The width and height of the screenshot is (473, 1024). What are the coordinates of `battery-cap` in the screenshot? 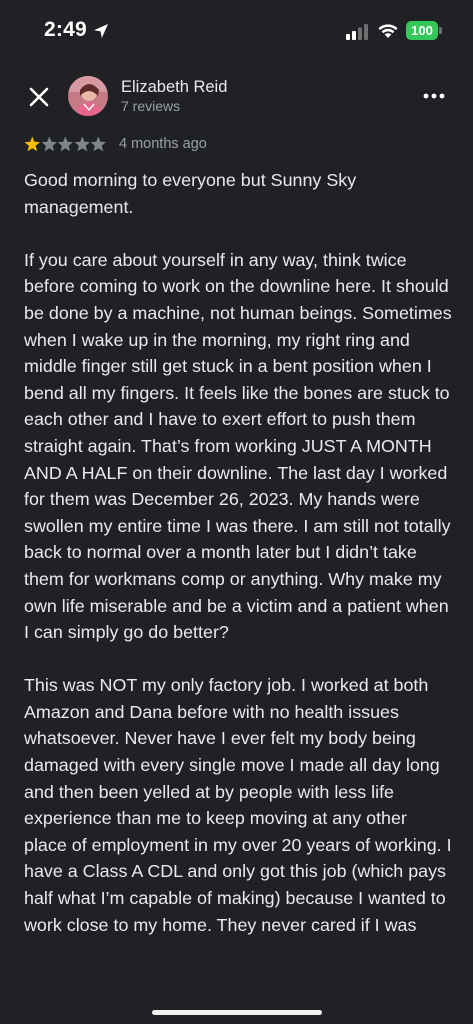 It's located at (440, 30).